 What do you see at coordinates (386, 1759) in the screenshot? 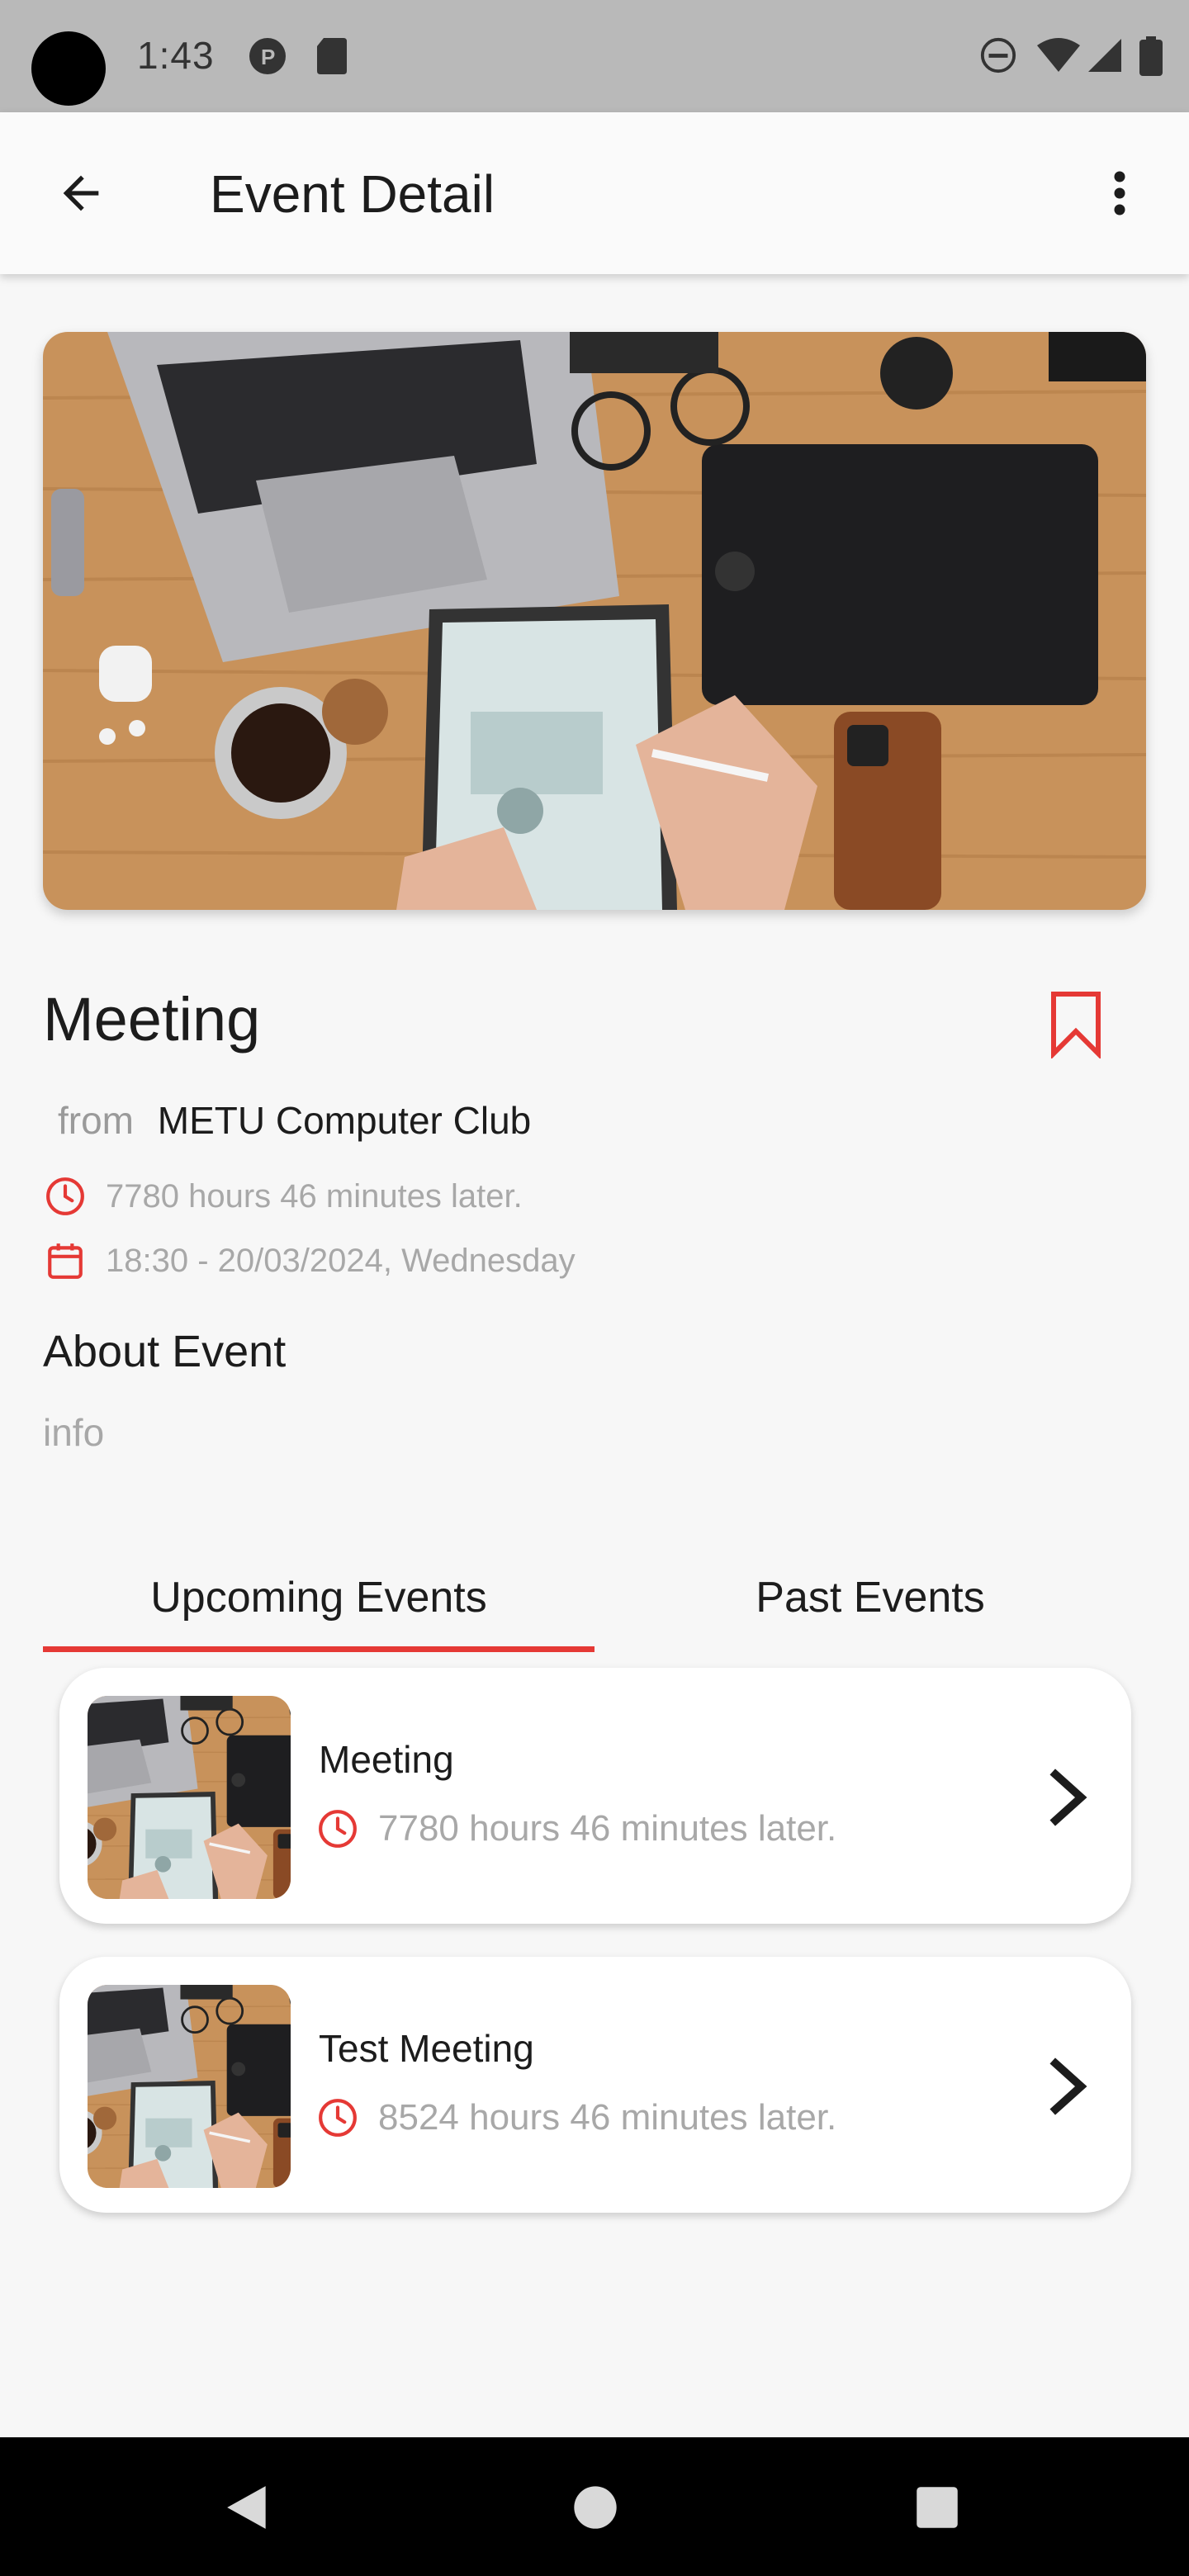
I see `event-item-title: Meeting` at bounding box center [386, 1759].